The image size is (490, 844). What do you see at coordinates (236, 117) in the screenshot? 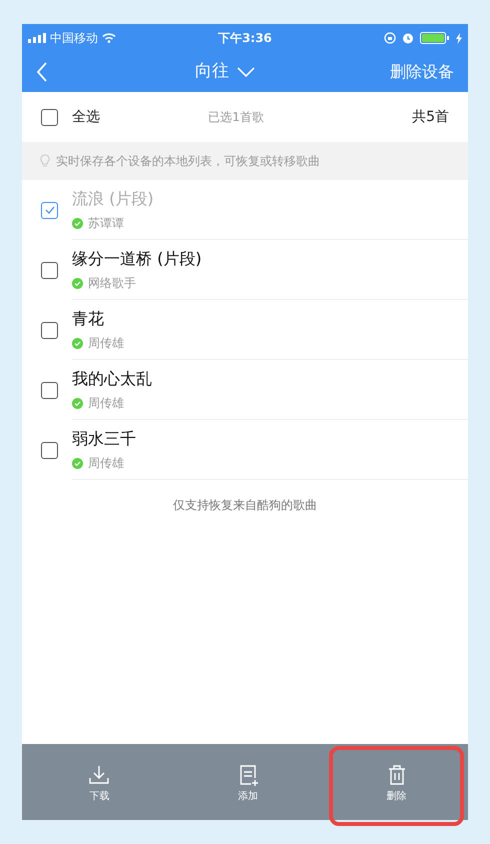
I see `selection-count: 已选1首歌` at bounding box center [236, 117].